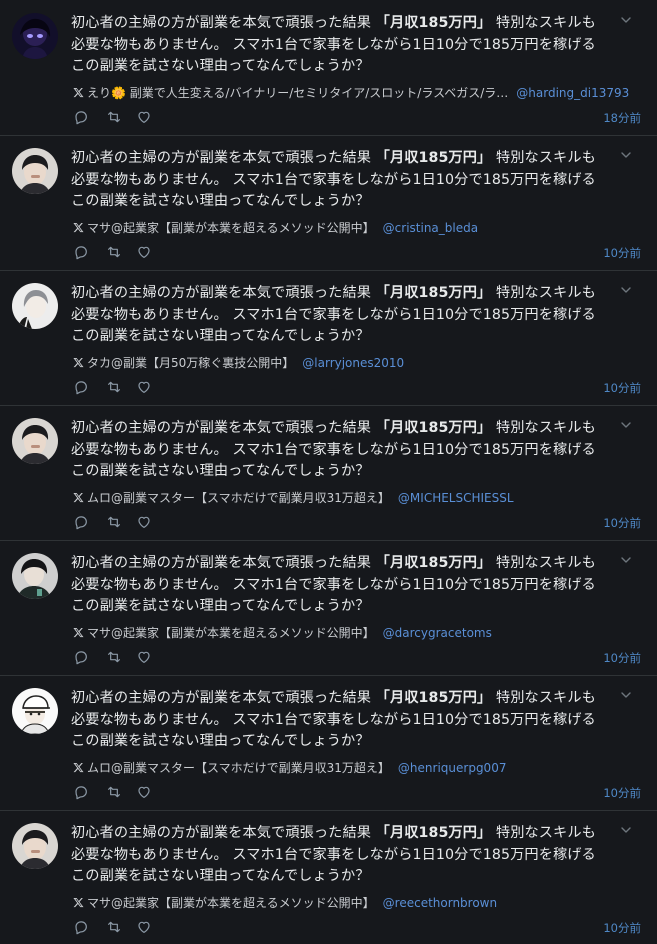  What do you see at coordinates (353, 363) in the screenshot?
I see `author-handle: @larryjones2010` at bounding box center [353, 363].